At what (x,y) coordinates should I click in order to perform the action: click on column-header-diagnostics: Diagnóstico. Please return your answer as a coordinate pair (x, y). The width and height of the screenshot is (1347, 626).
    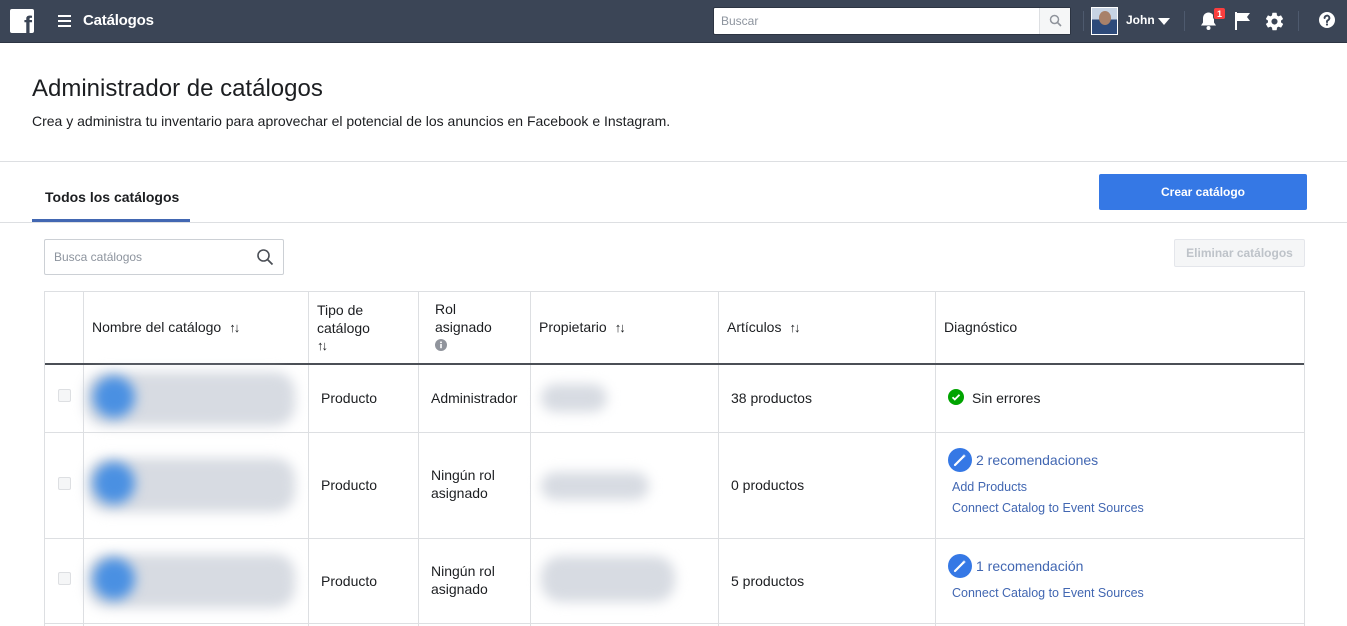
    Looking at the image, I should click on (981, 327).